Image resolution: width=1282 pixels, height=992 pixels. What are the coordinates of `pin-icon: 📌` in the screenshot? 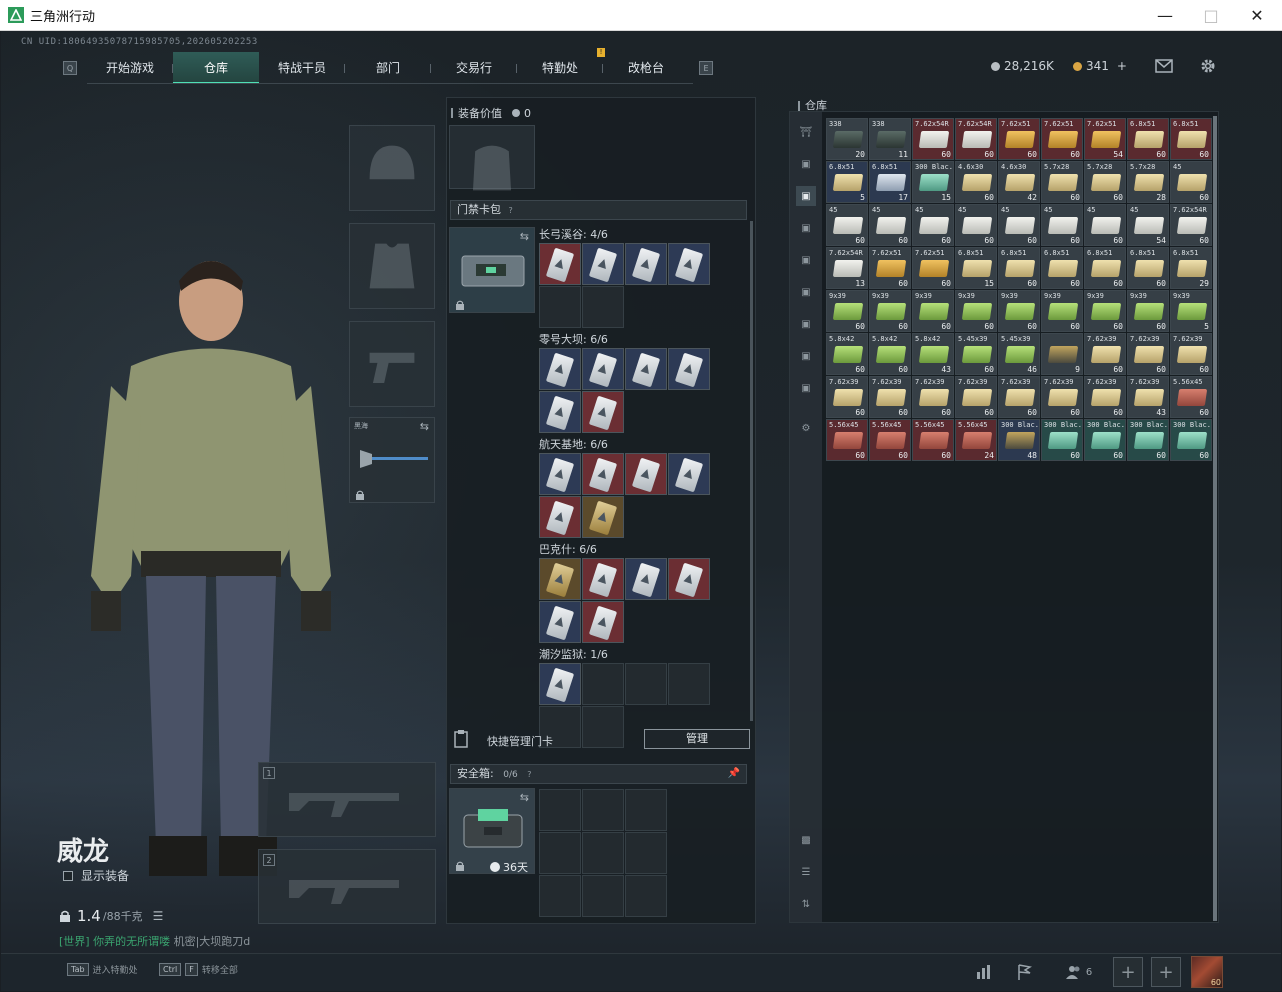 It's located at (734, 774).